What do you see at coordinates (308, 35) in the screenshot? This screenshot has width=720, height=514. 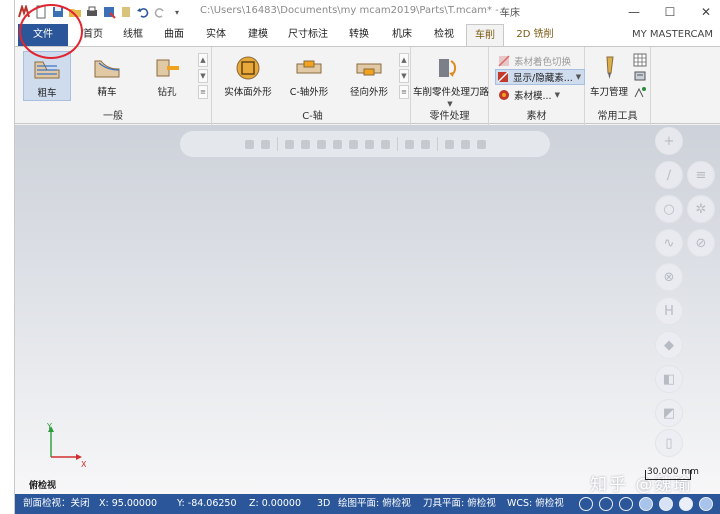 I see `tab-dimension: 尺寸标注` at bounding box center [308, 35].